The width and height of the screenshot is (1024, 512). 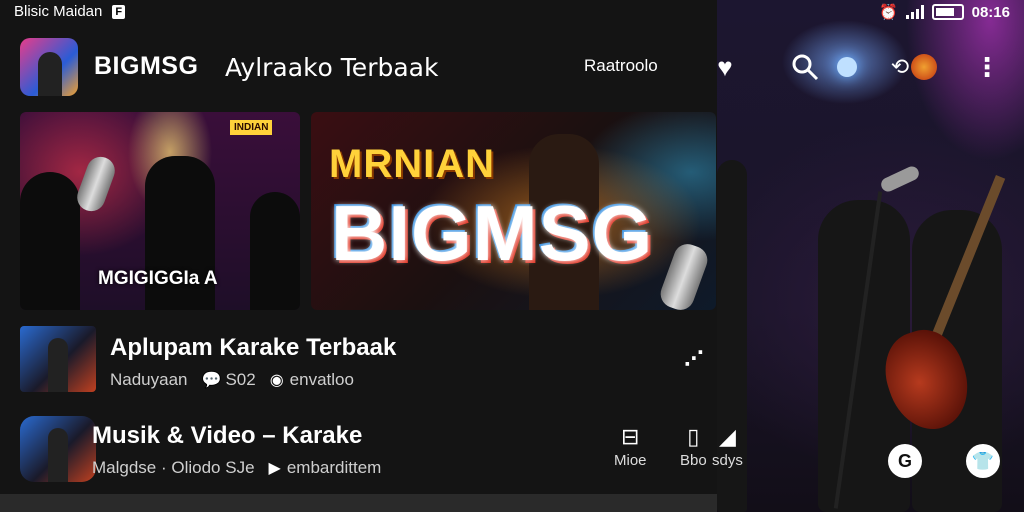 I want to click on action-flame: ◢ sdys, so click(x=727, y=446).